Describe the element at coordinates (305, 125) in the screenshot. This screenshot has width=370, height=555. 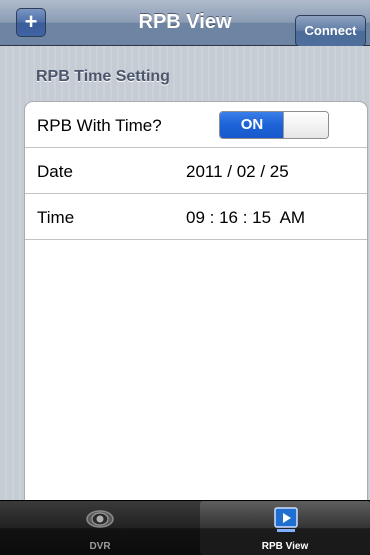
I see `toggle-knob` at that location.